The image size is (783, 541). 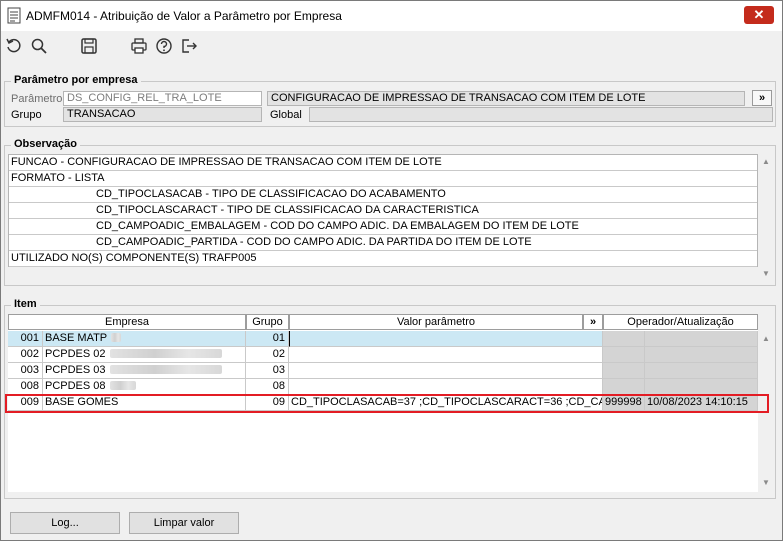 I want to click on close-button: ✕, so click(x=759, y=15).